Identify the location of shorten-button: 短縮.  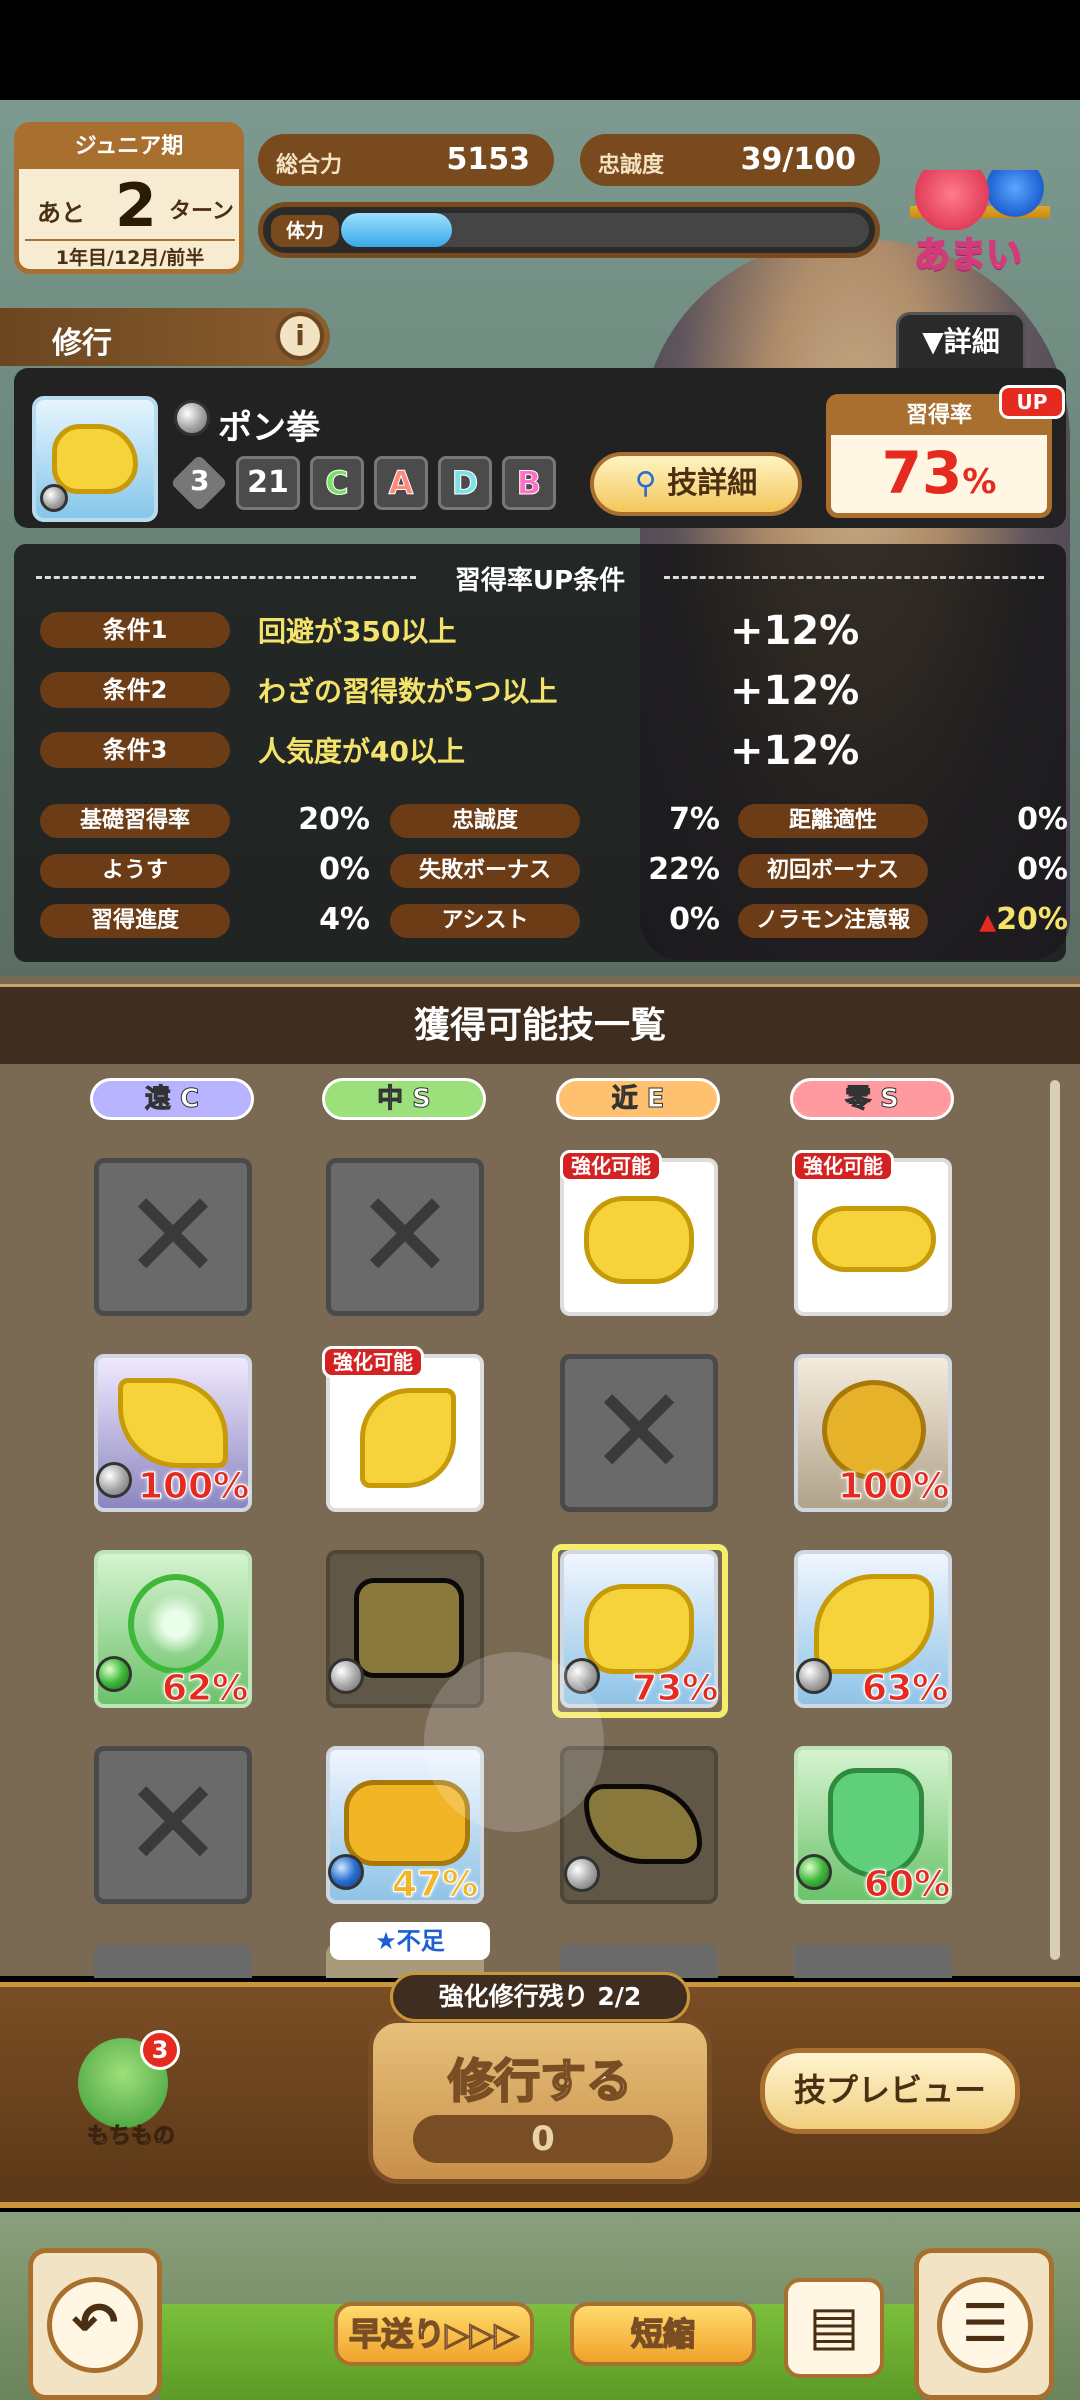
(663, 2334).